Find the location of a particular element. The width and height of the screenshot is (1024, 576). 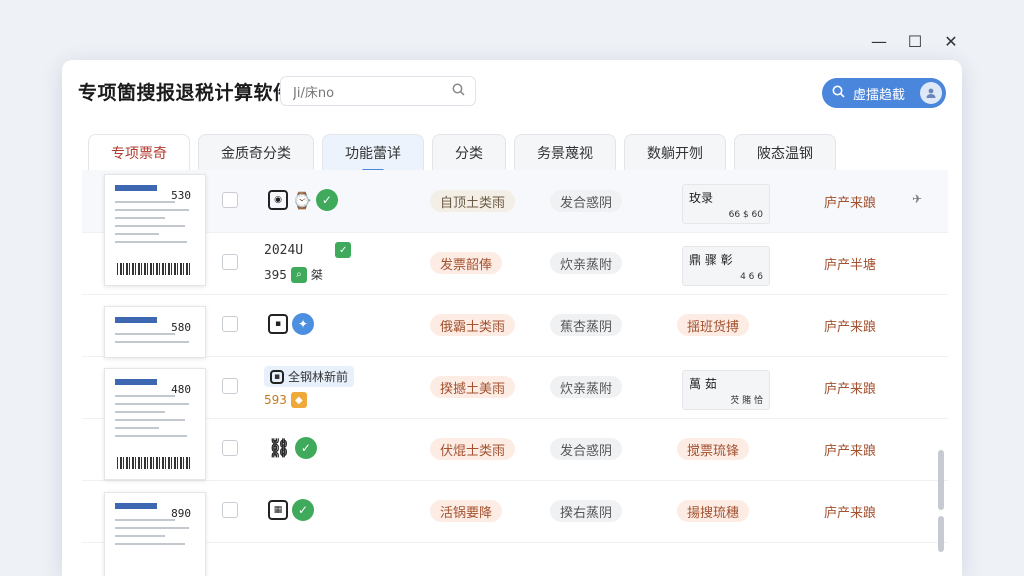

invoice-preview: 萬 茹 芡 賭 恰 is located at coordinates (726, 390).